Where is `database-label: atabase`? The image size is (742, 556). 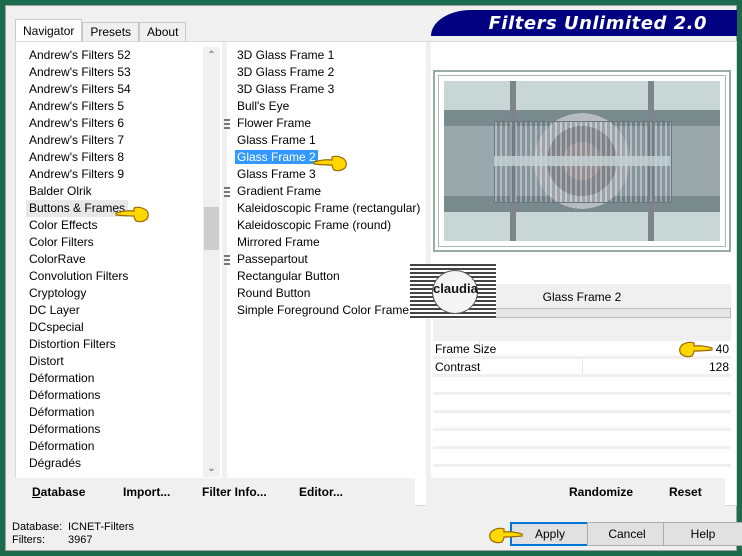 database-label: atabase is located at coordinates (63, 492).